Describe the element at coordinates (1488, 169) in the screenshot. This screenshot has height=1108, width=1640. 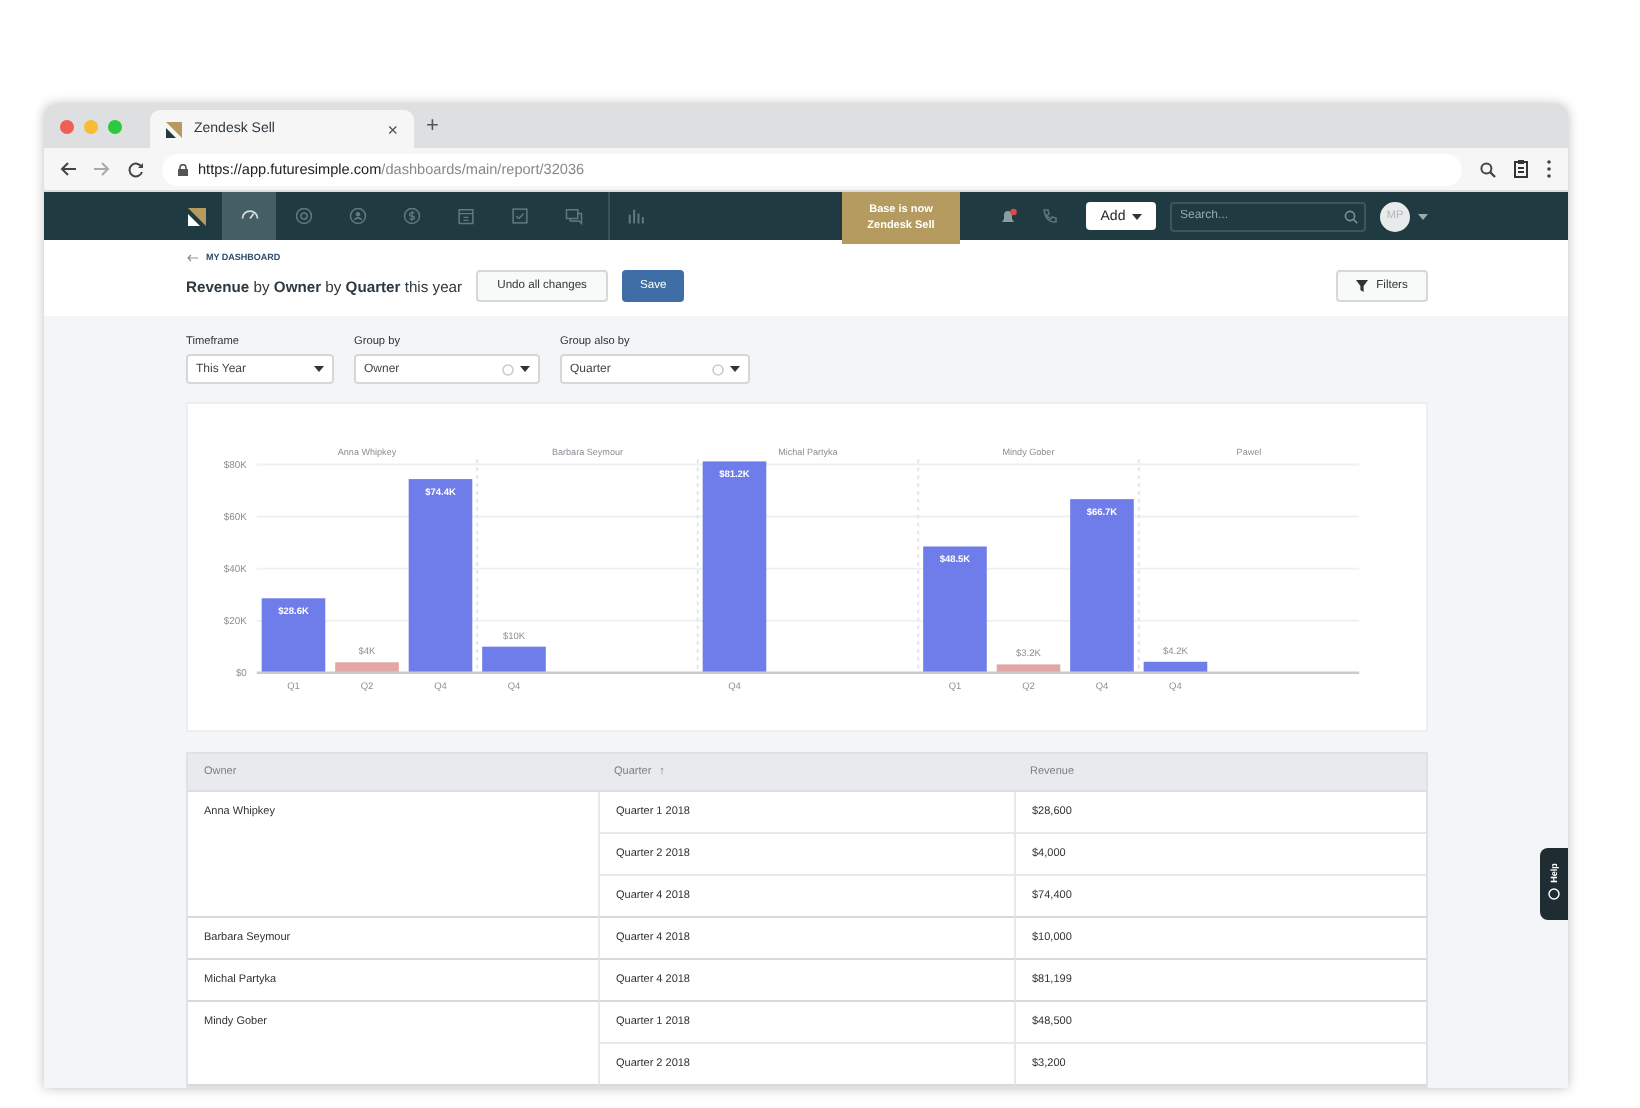
I see `zoom-icon` at that location.